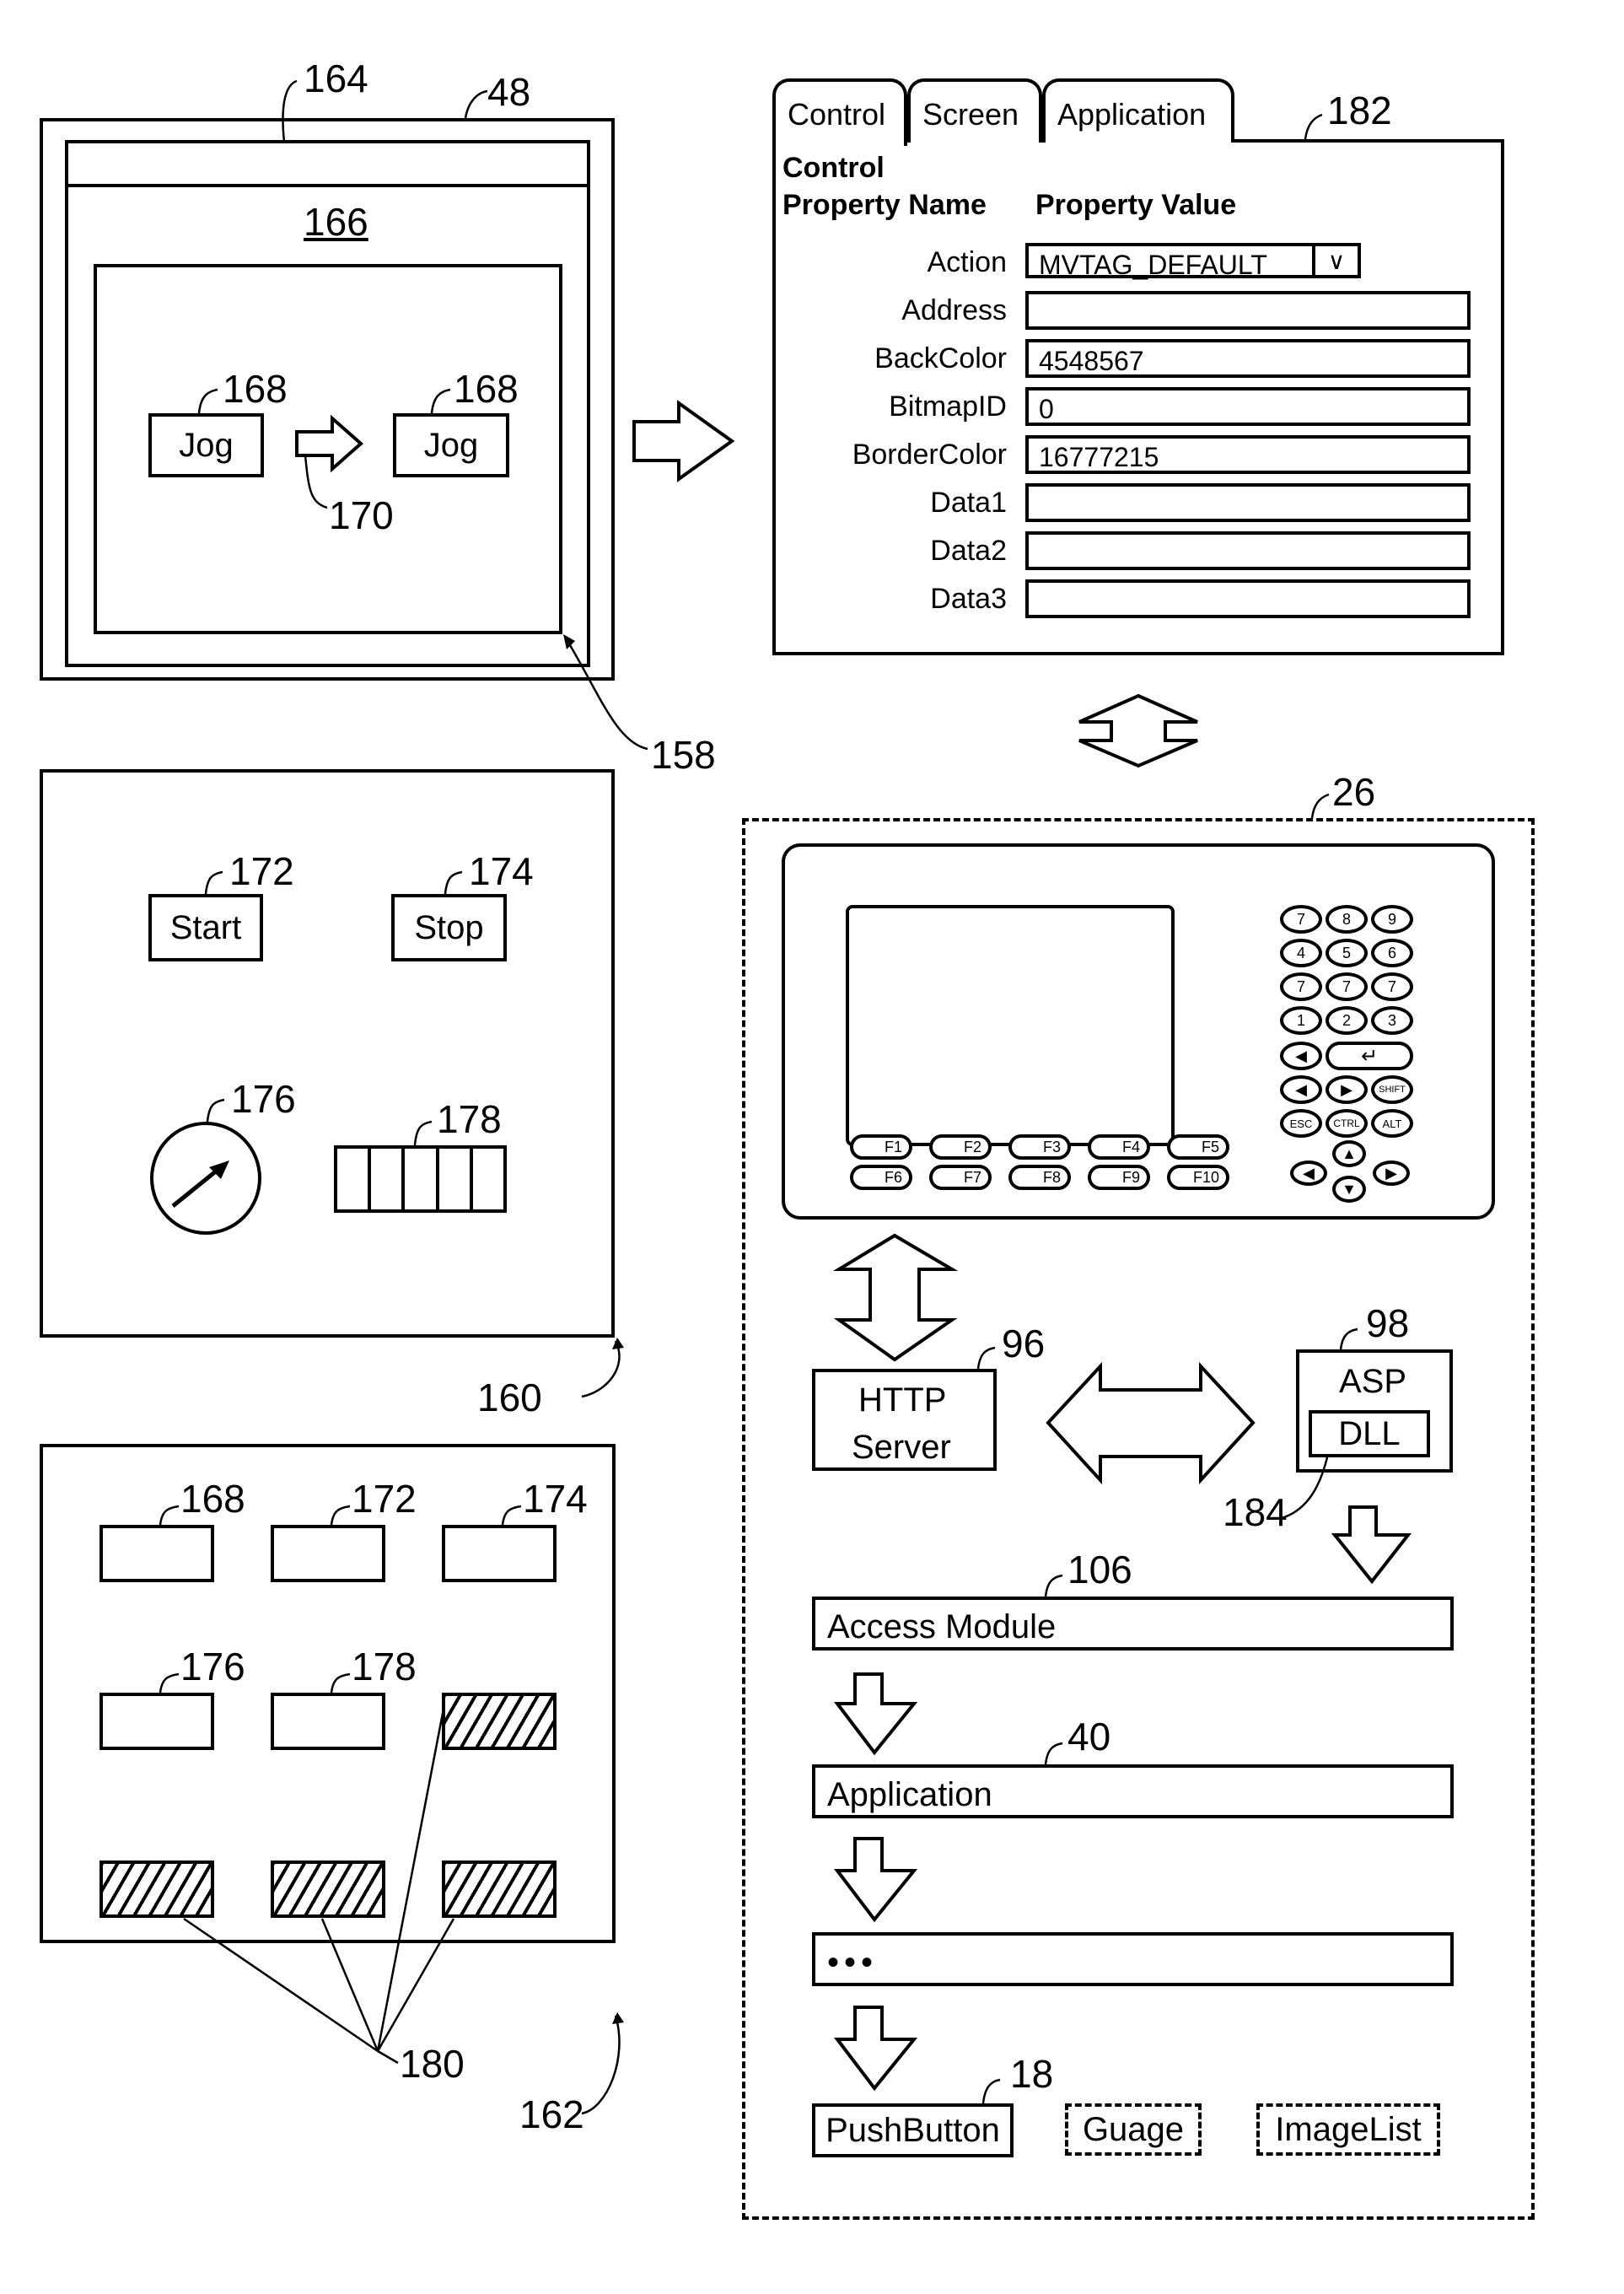 The width and height of the screenshot is (1624, 2294). What do you see at coordinates (384, 1666) in the screenshot?
I see `slot-ref: 178` at bounding box center [384, 1666].